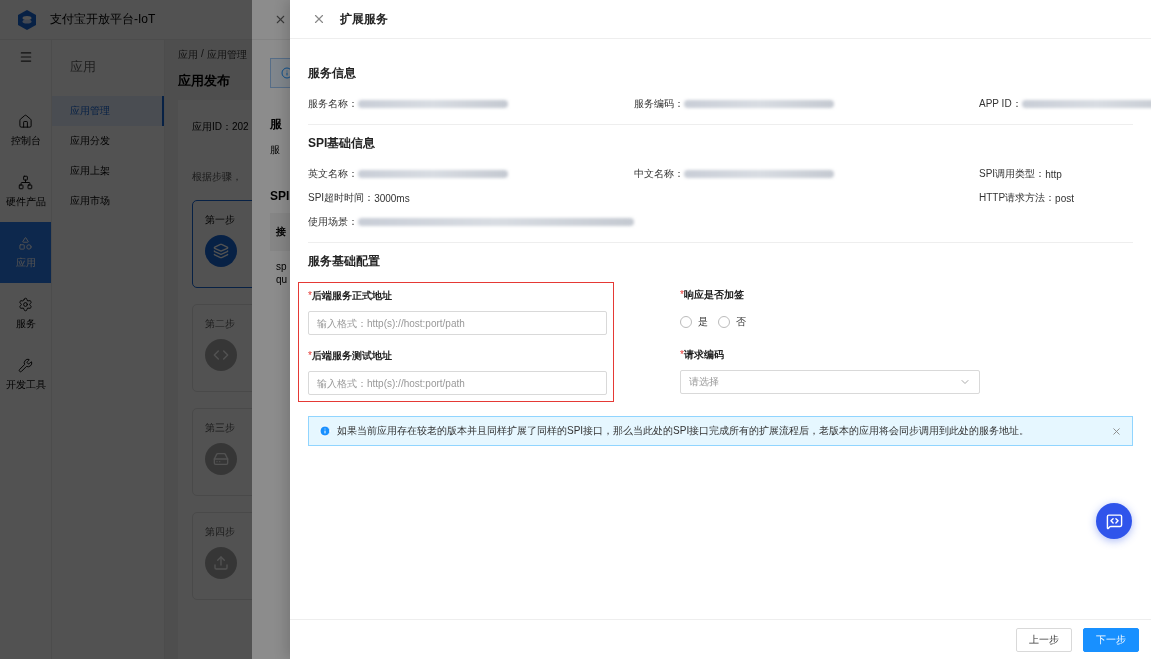 The width and height of the screenshot is (1151, 659). I want to click on radio-label: 否, so click(741, 322).